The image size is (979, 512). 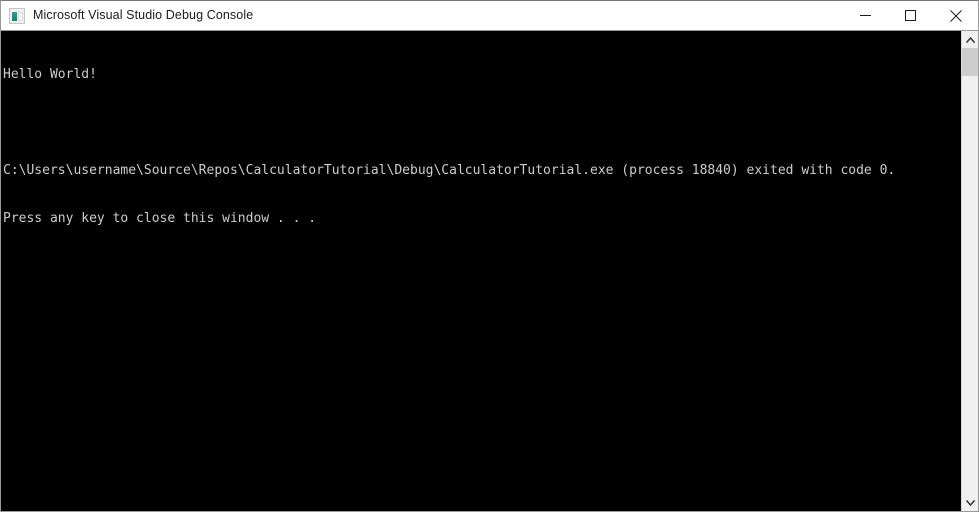 I want to click on console-line: Press any key to close this window . . ., so click(x=160, y=218).